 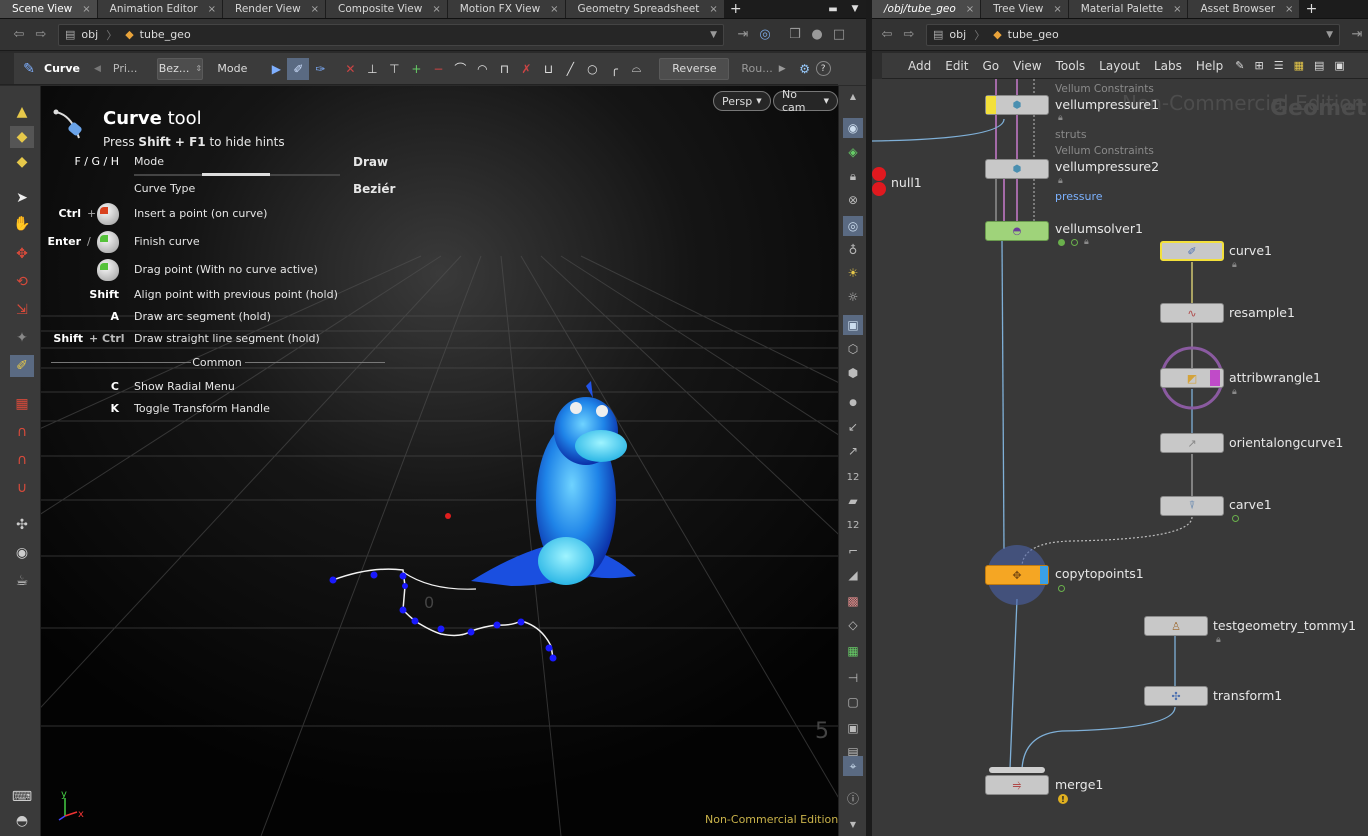 I want to click on menu-go: Go, so click(x=990, y=66).